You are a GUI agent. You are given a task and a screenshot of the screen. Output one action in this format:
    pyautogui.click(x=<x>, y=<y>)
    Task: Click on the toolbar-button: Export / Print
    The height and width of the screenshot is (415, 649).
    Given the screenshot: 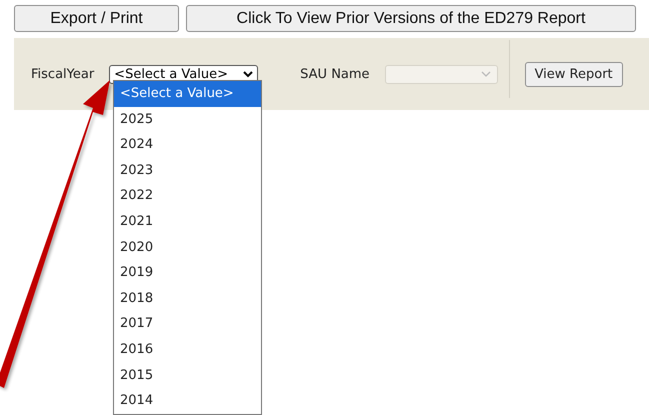 What is the action you would take?
    pyautogui.click(x=96, y=18)
    